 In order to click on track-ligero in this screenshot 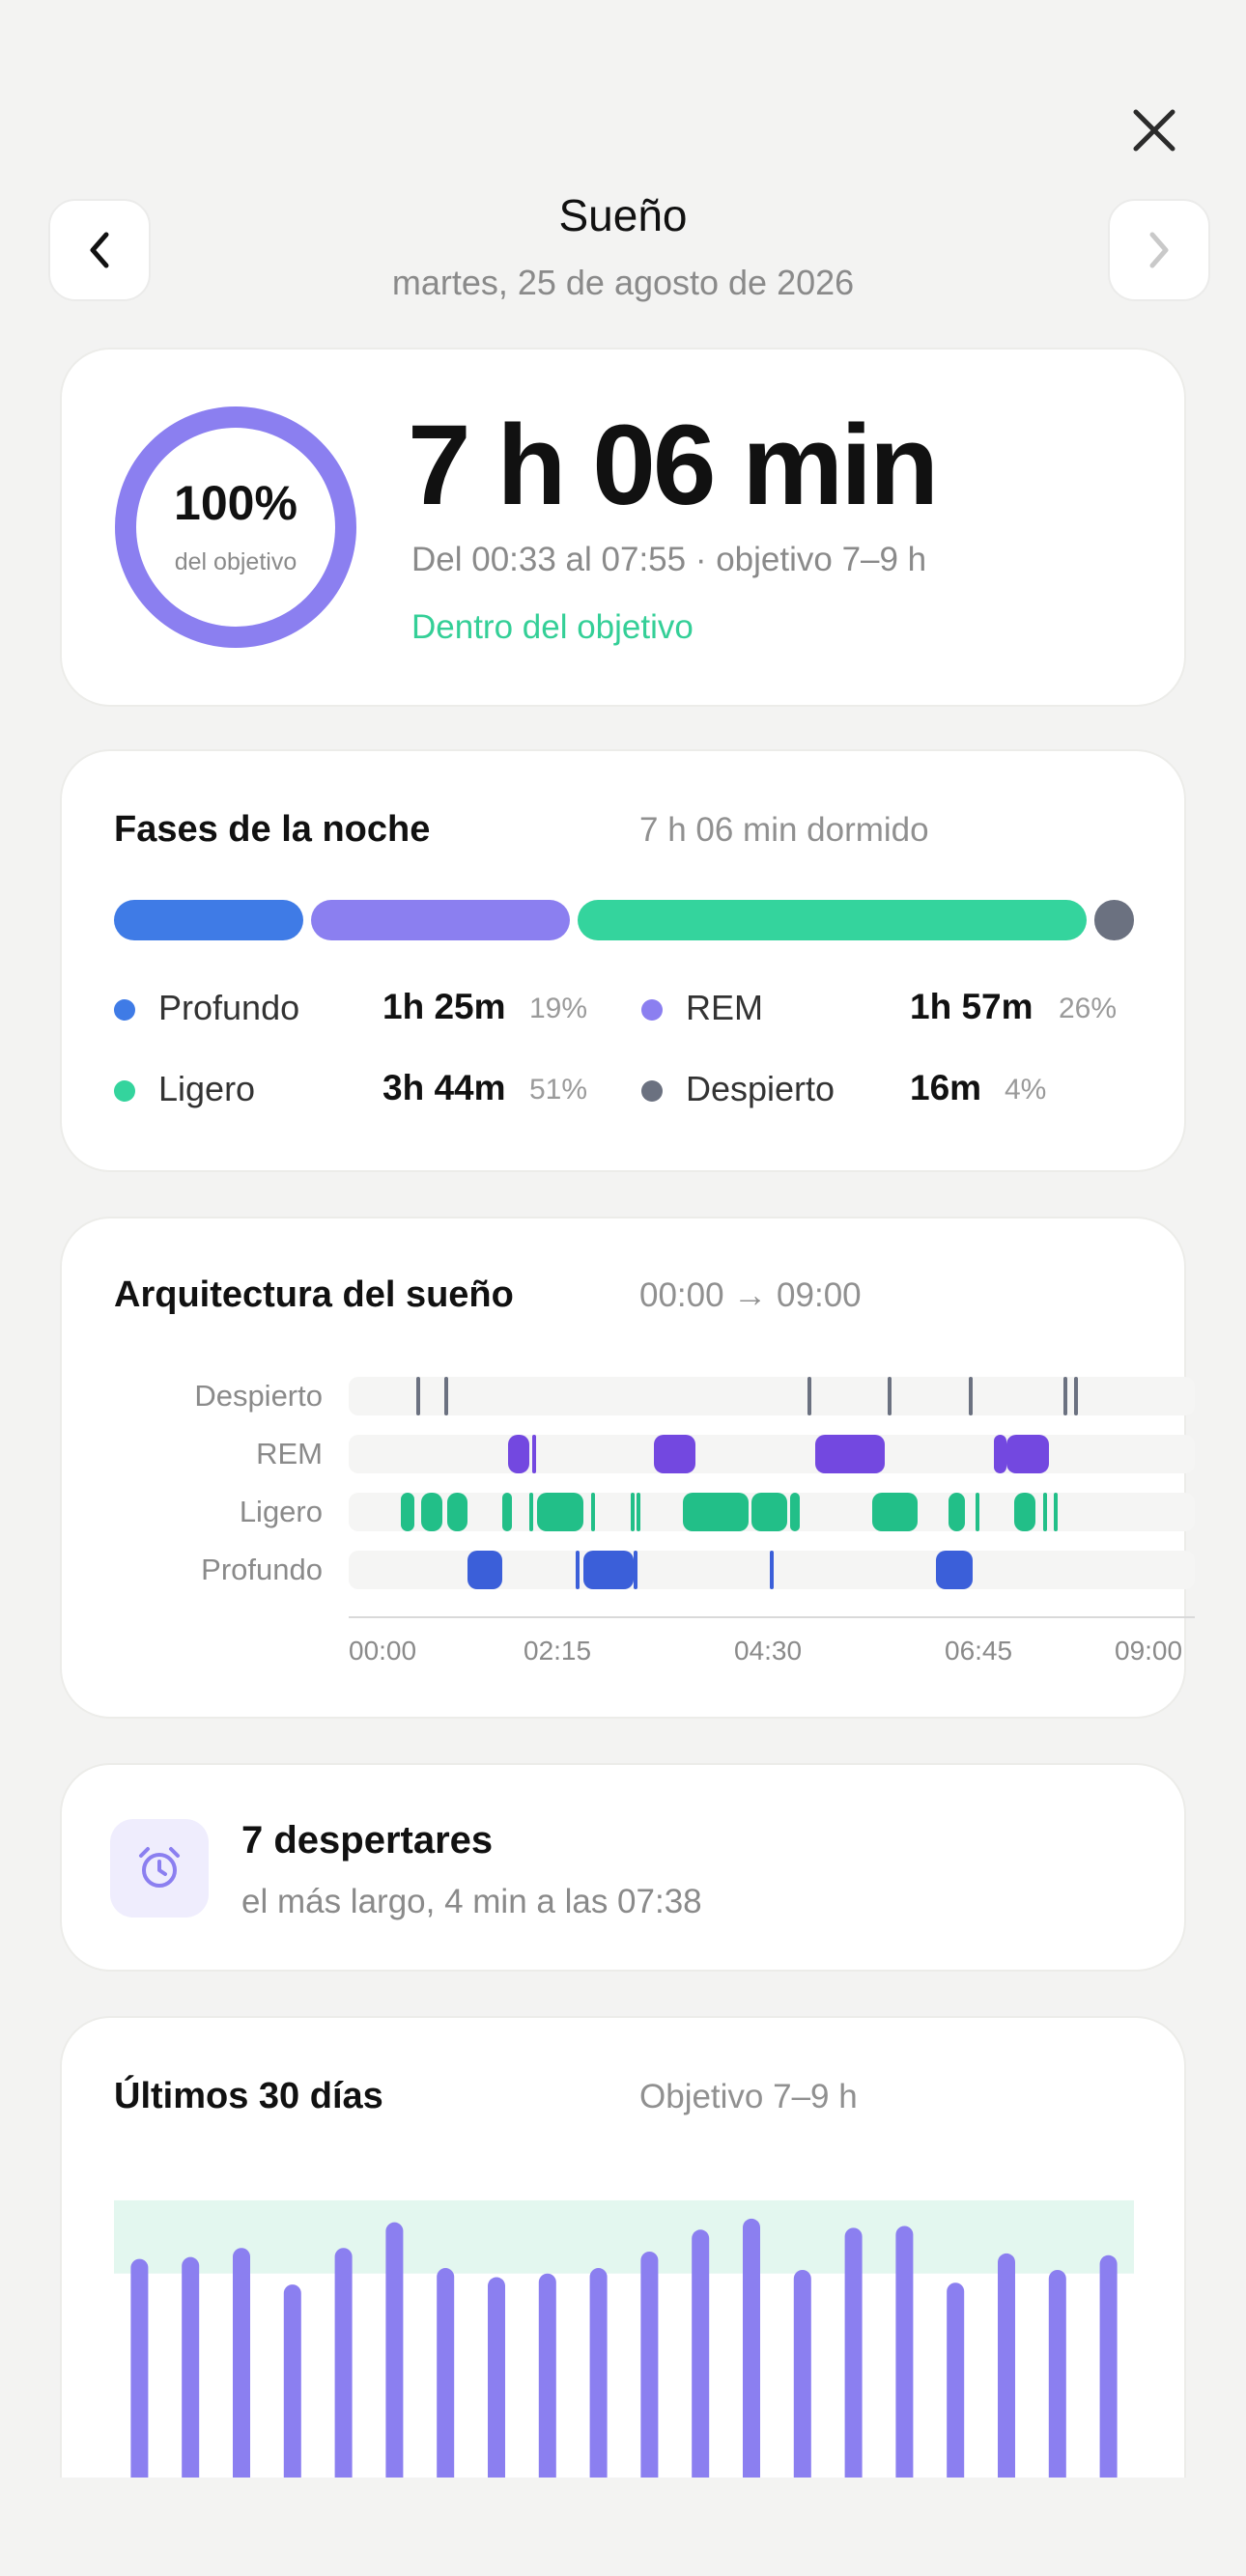, I will do `click(772, 1512)`.